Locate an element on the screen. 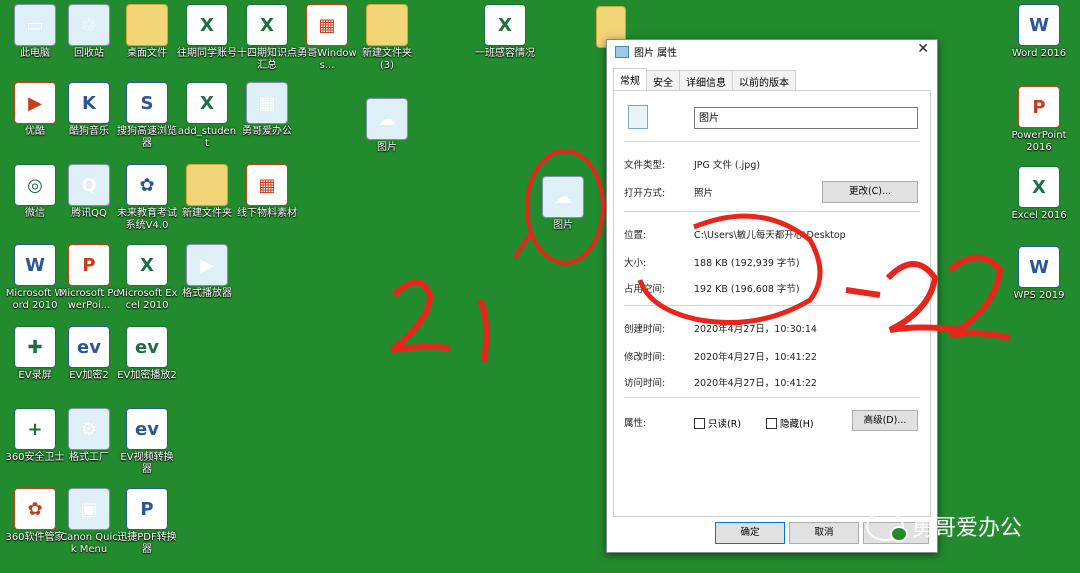  pic-icon: ▣ is located at coordinates (89, 509).